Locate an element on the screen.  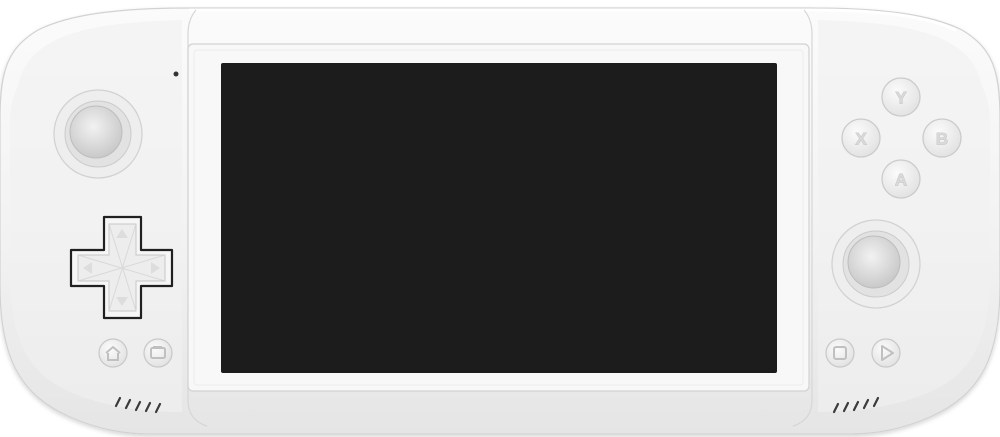
x-button-label: X is located at coordinates (861, 139).